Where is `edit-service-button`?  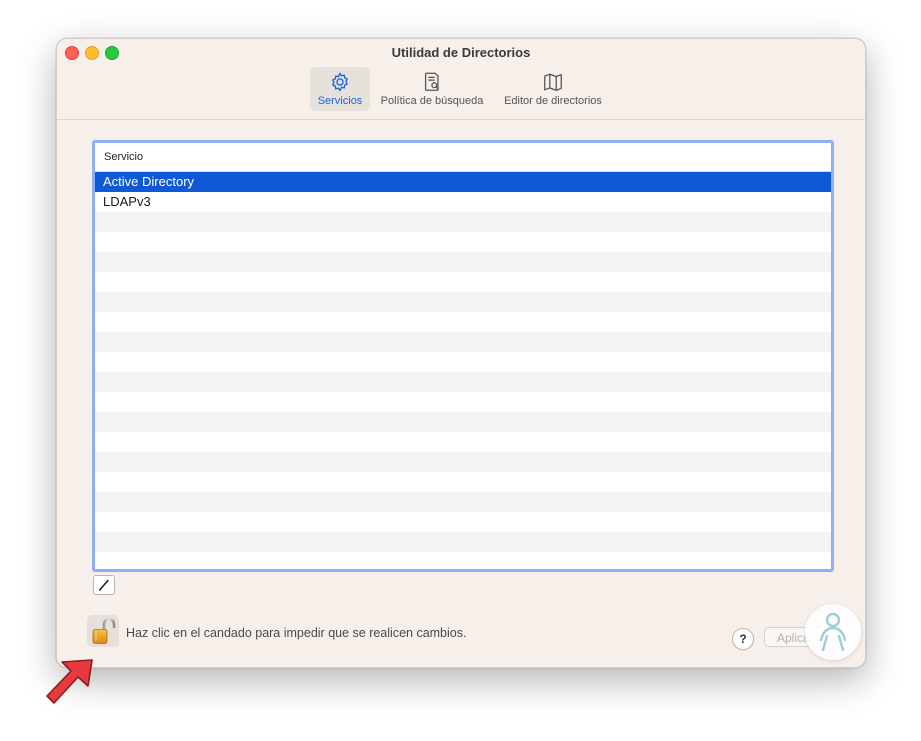 edit-service-button is located at coordinates (104, 585).